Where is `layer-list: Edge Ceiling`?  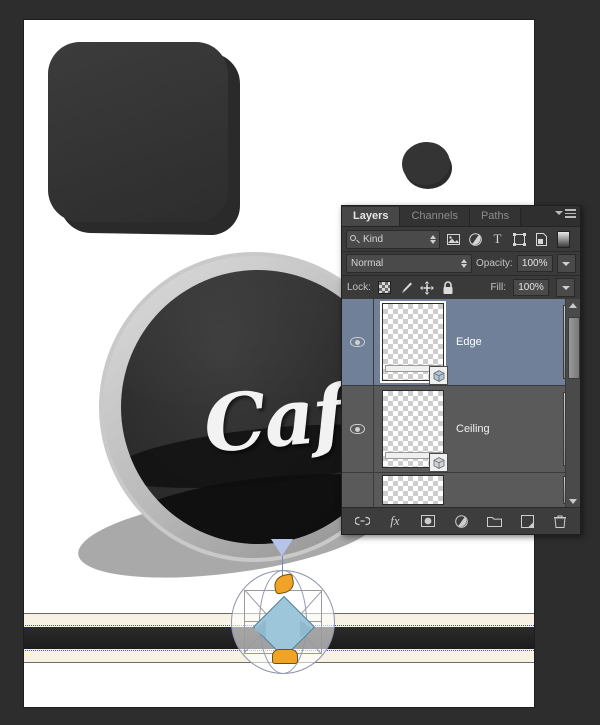 layer-list: Edge Ceiling is located at coordinates (461, 403).